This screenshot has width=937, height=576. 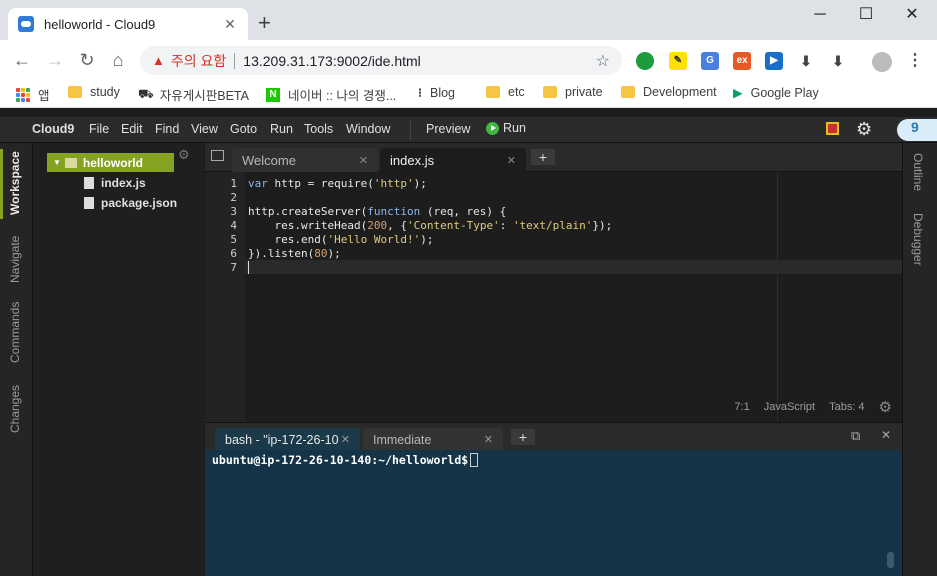 What do you see at coordinates (912, 16) in the screenshot?
I see `close-window-button: ✕` at bounding box center [912, 16].